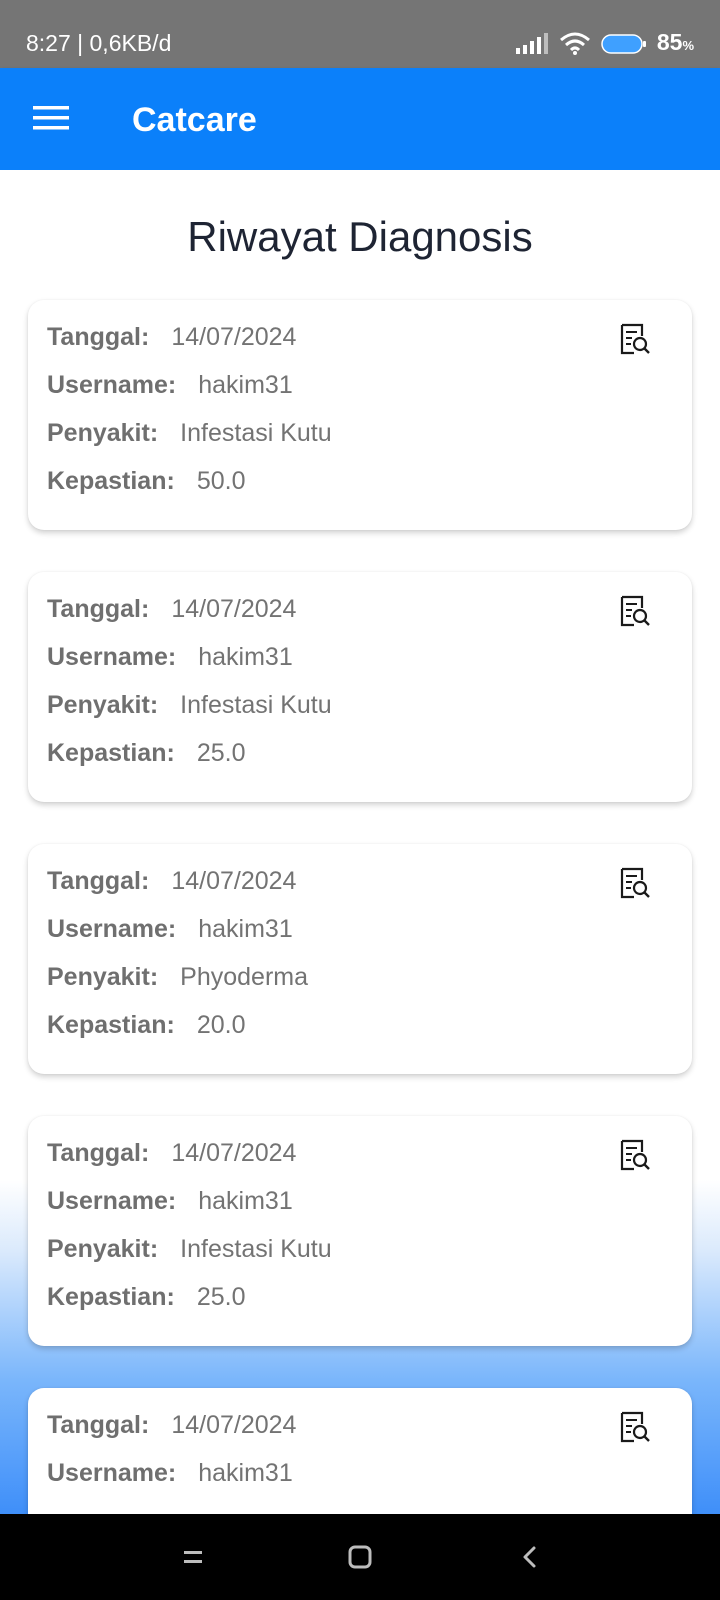 This screenshot has width=720, height=1600. What do you see at coordinates (193, 1557) in the screenshot?
I see `recent-apps-icon` at bounding box center [193, 1557].